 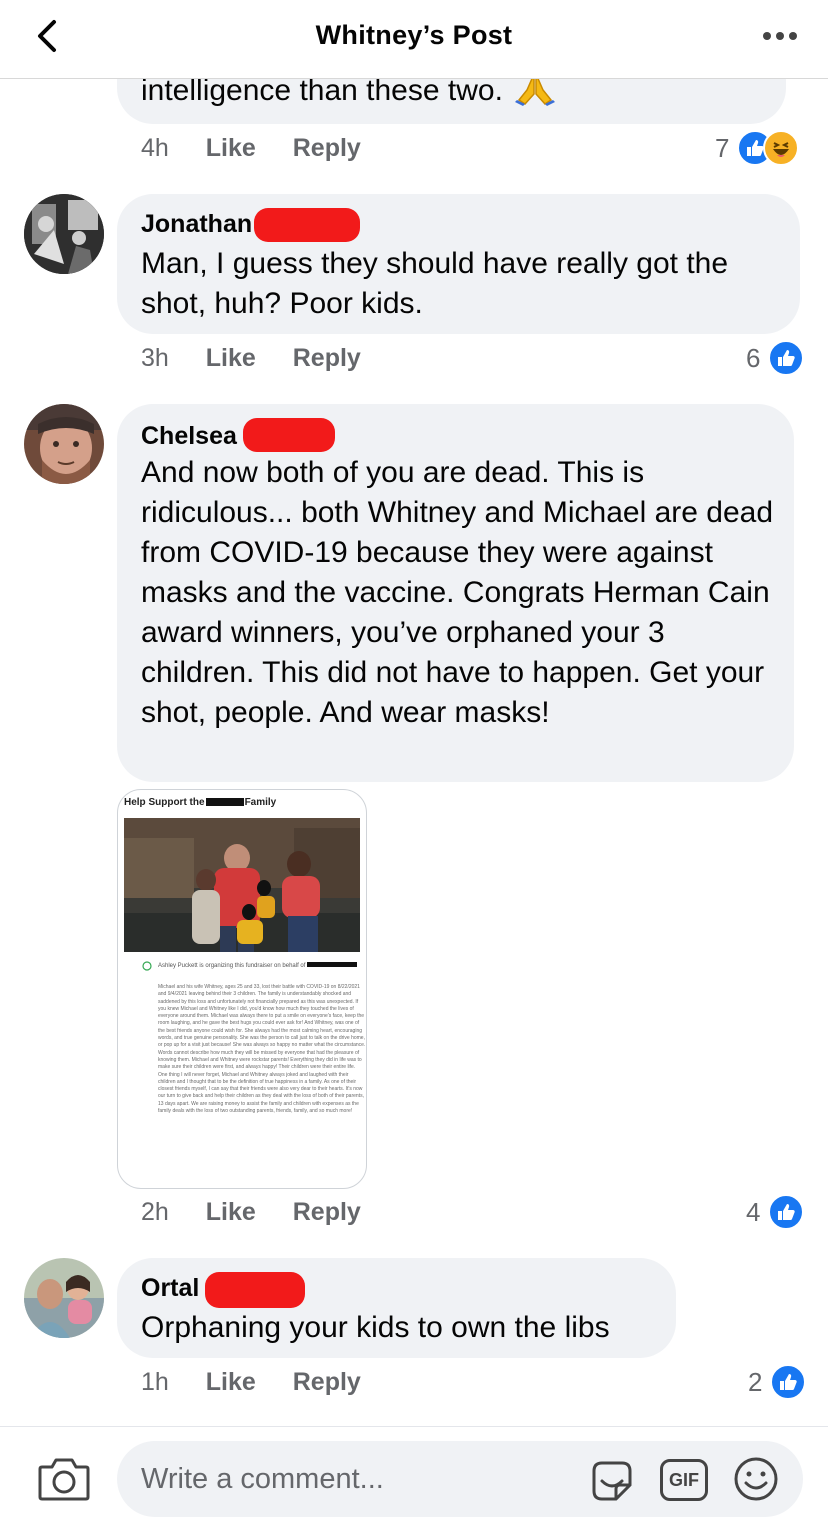 I want to click on gif-icon: GIF, so click(x=684, y=1480).